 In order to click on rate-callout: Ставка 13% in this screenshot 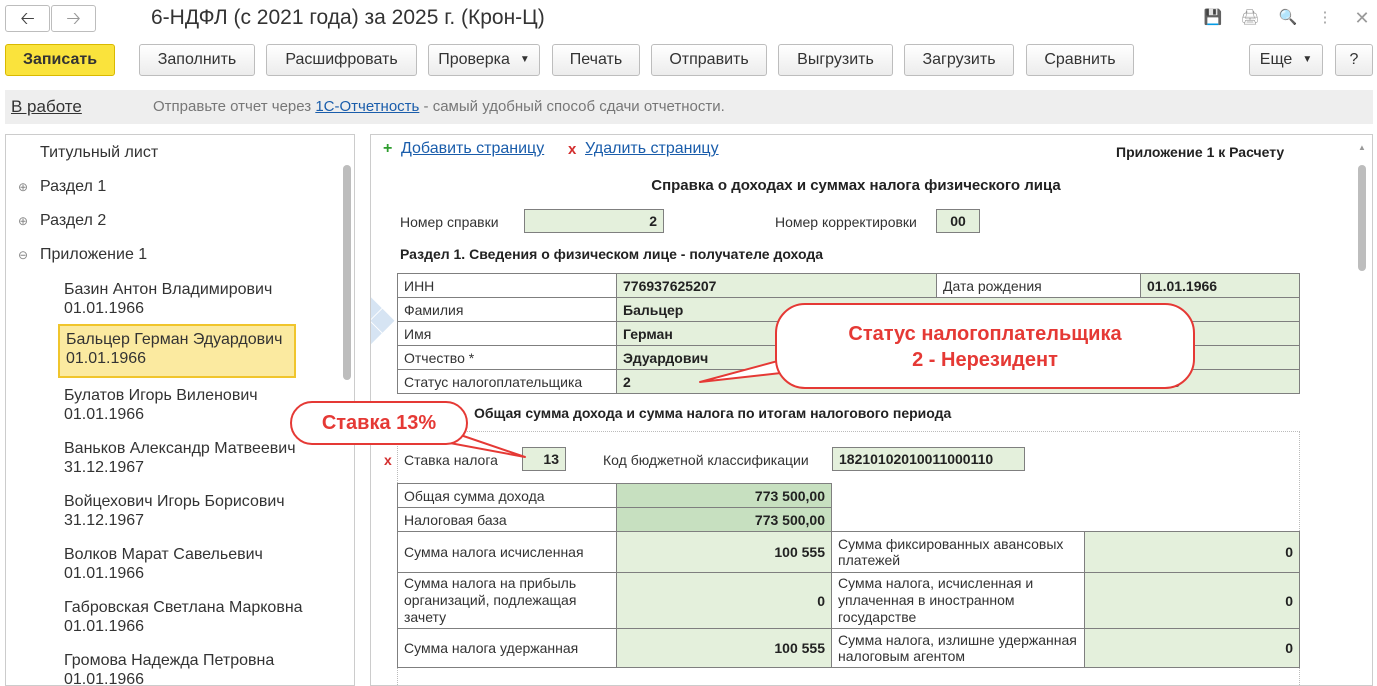, I will do `click(379, 423)`.